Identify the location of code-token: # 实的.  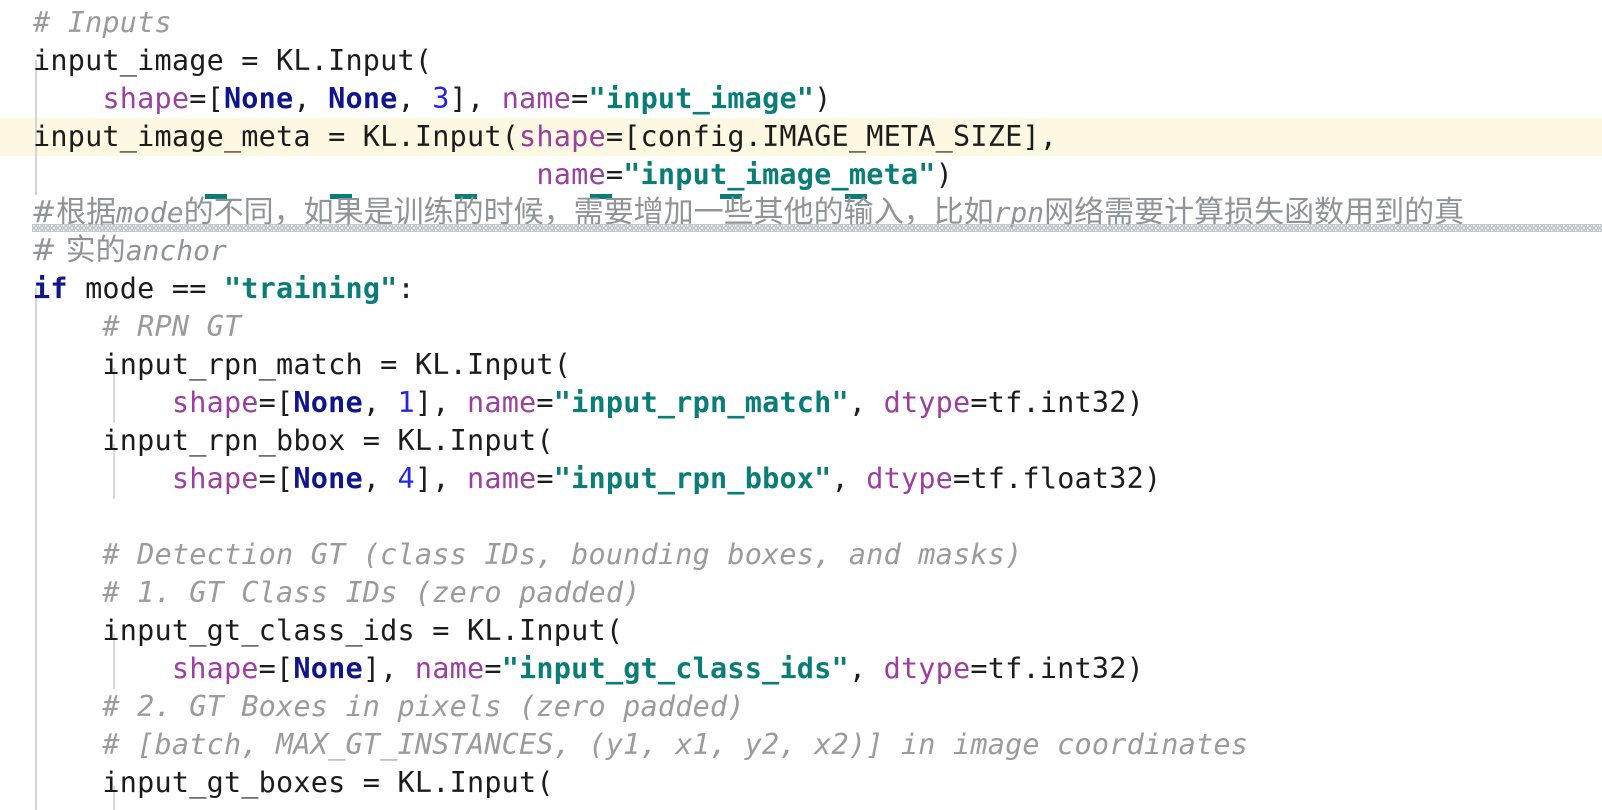
(78, 250).